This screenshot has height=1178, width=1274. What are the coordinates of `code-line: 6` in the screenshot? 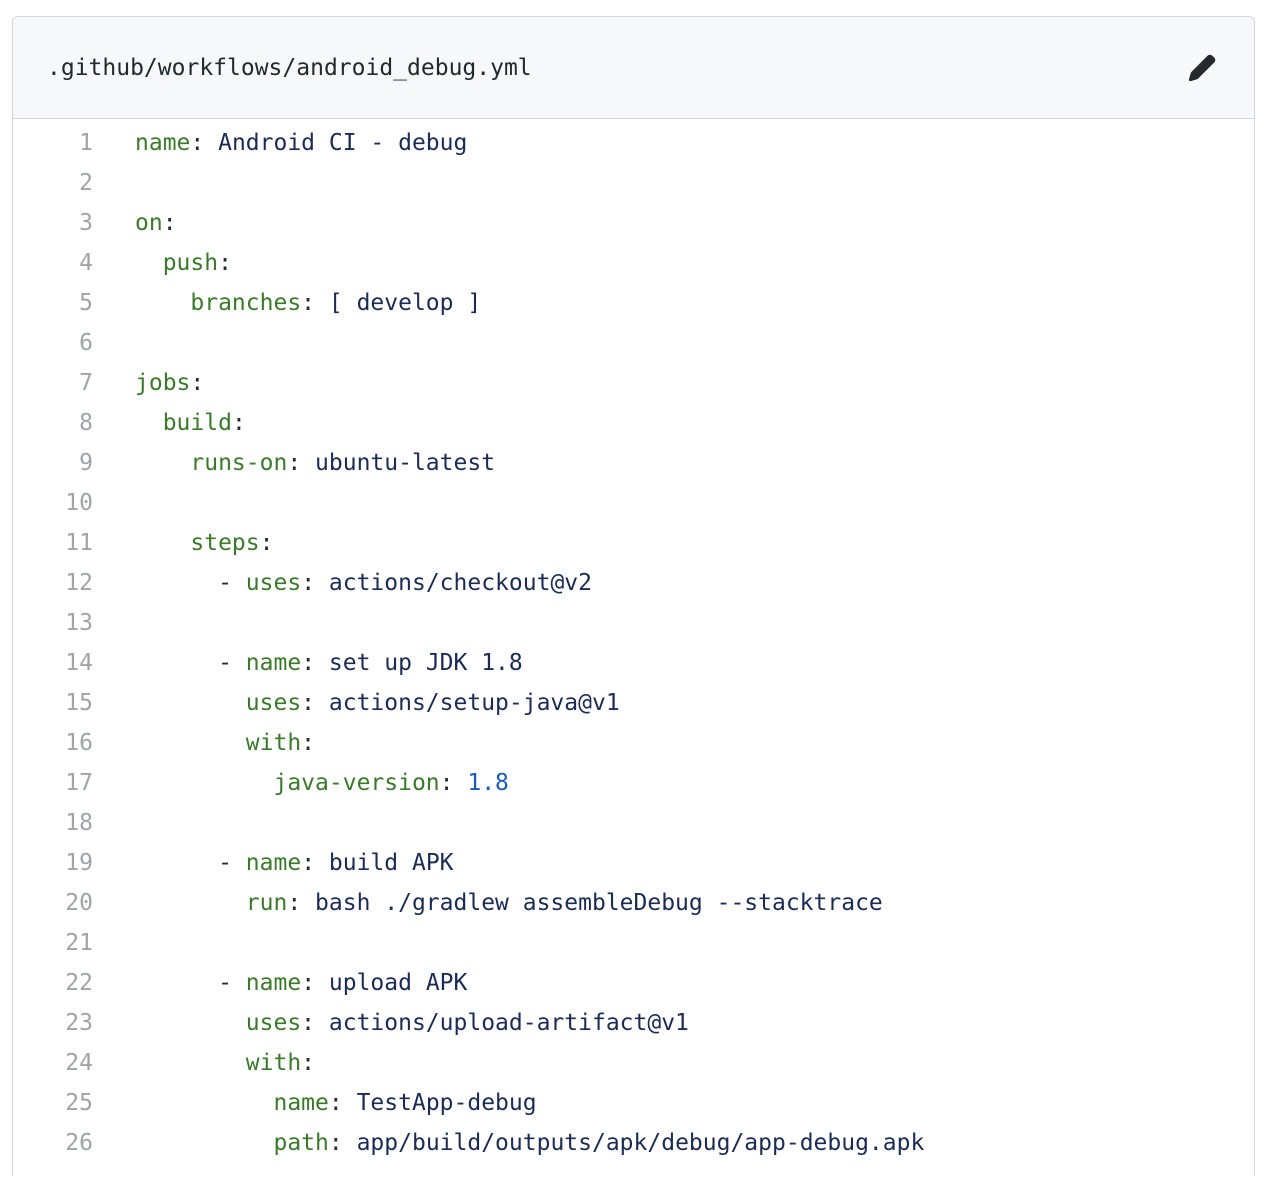 It's located at (633, 343).